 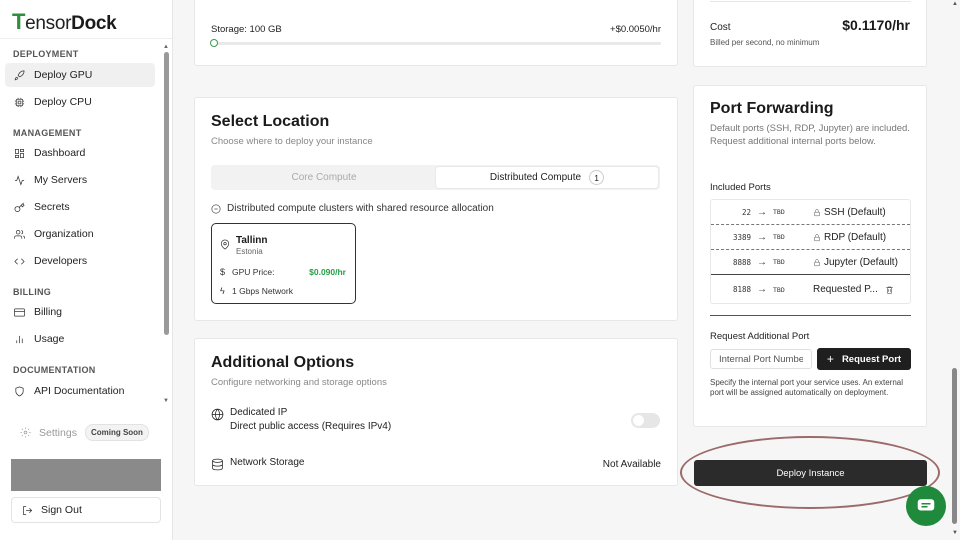 What do you see at coordinates (535, 177) in the screenshot?
I see `tab-label: Distributed Compute` at bounding box center [535, 177].